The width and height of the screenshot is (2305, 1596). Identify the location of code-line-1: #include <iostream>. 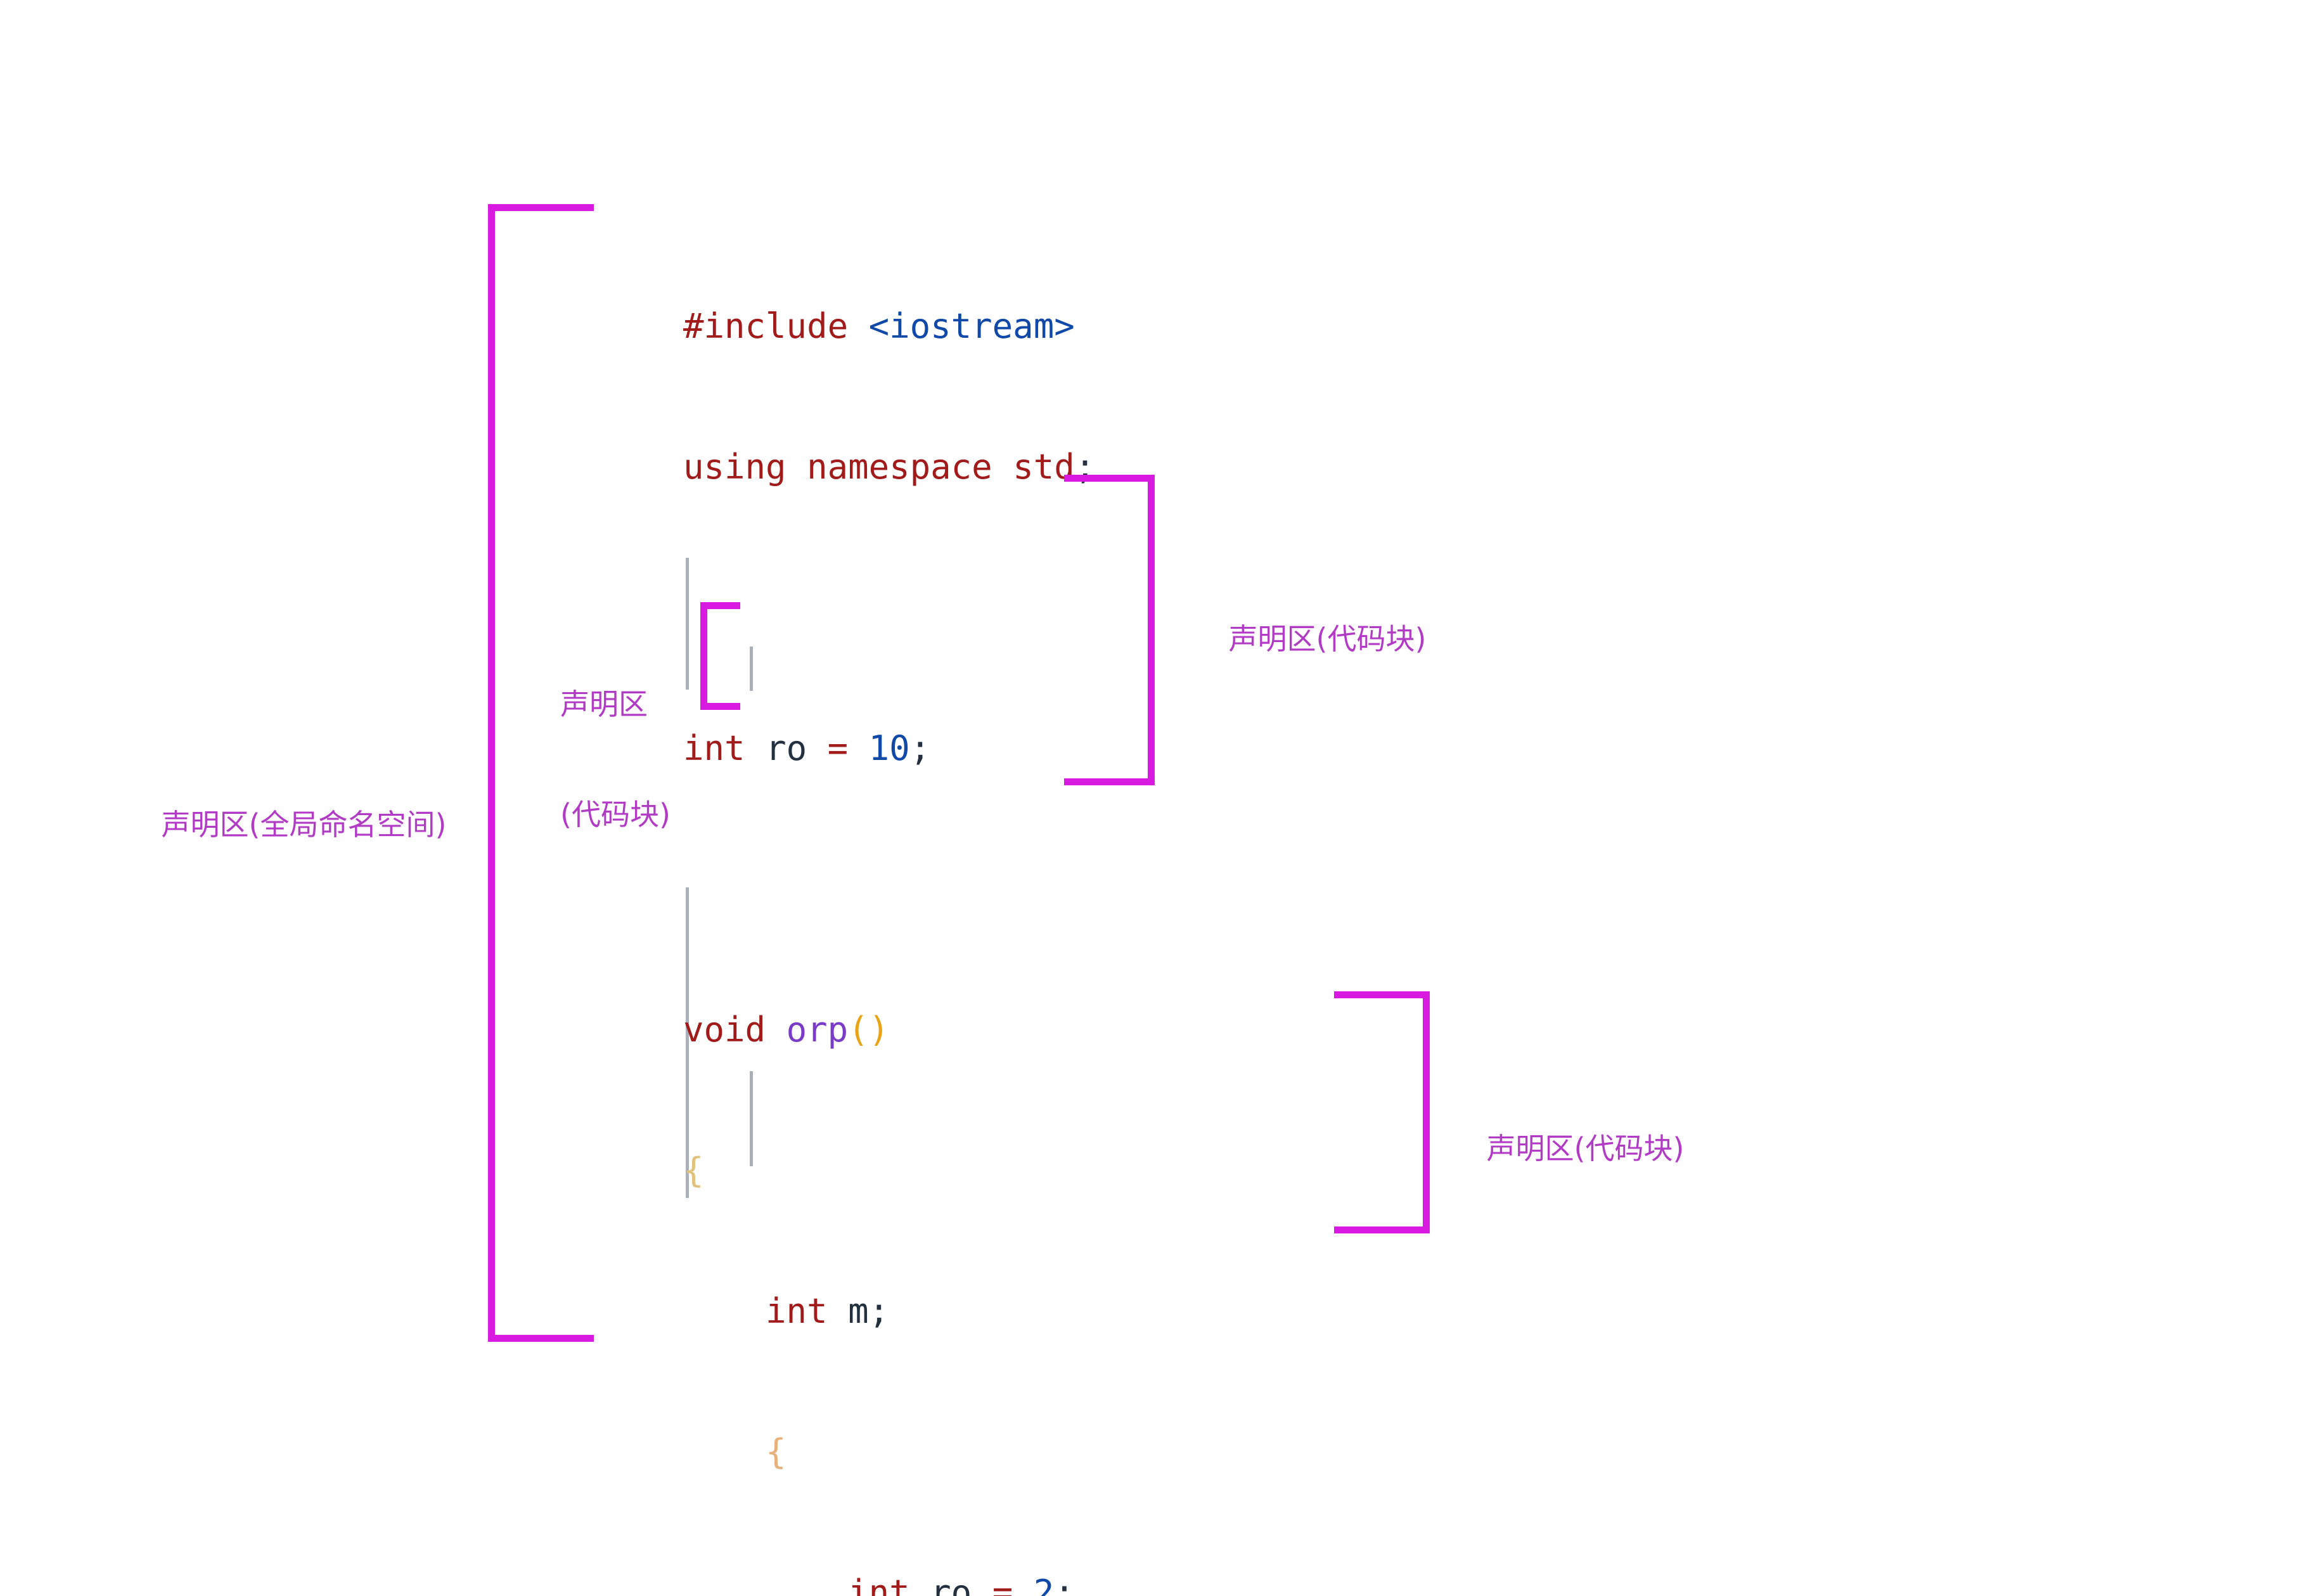
(879, 326).